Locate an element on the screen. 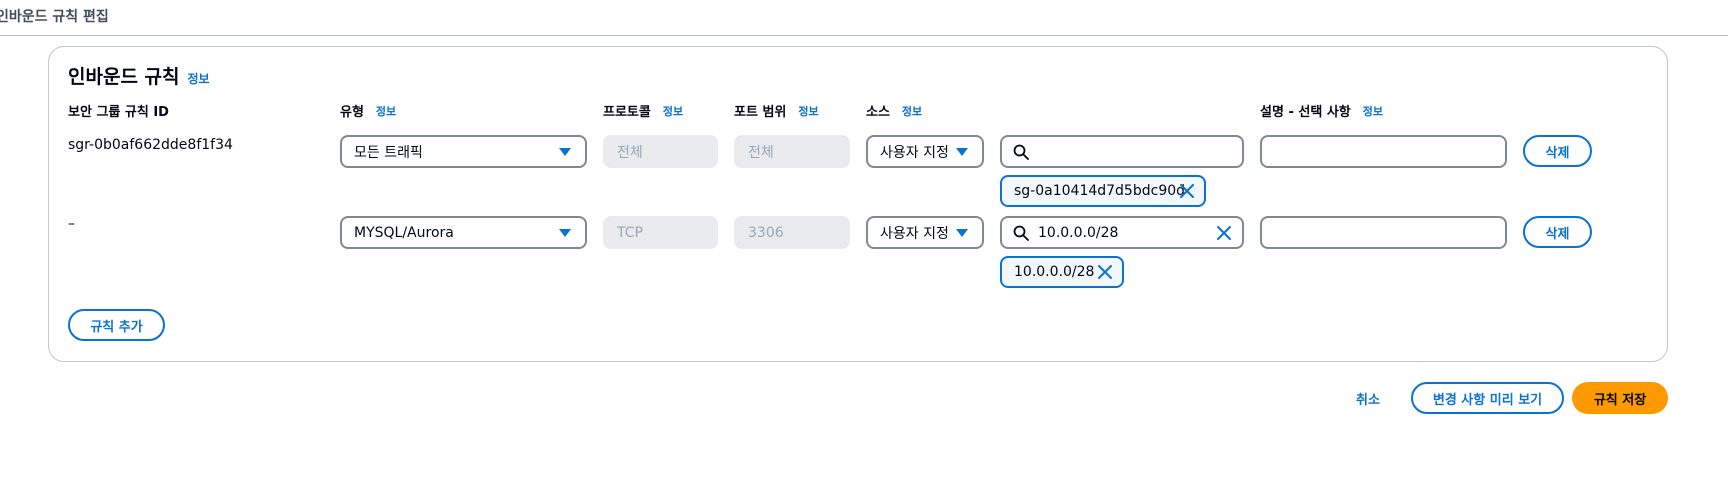 This screenshot has width=1728, height=500. column-header-protocol: 프로토콜 정보 is located at coordinates (643, 111).